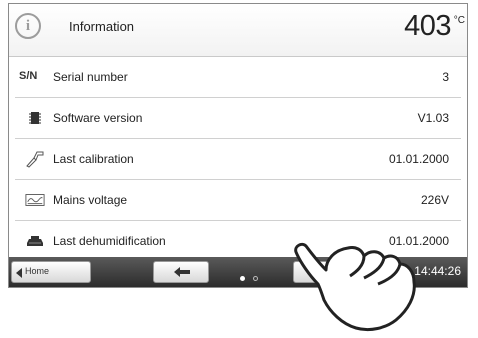 This screenshot has height=338, width=478. What do you see at coordinates (37, 271) in the screenshot?
I see `home-button-label: Home` at bounding box center [37, 271].